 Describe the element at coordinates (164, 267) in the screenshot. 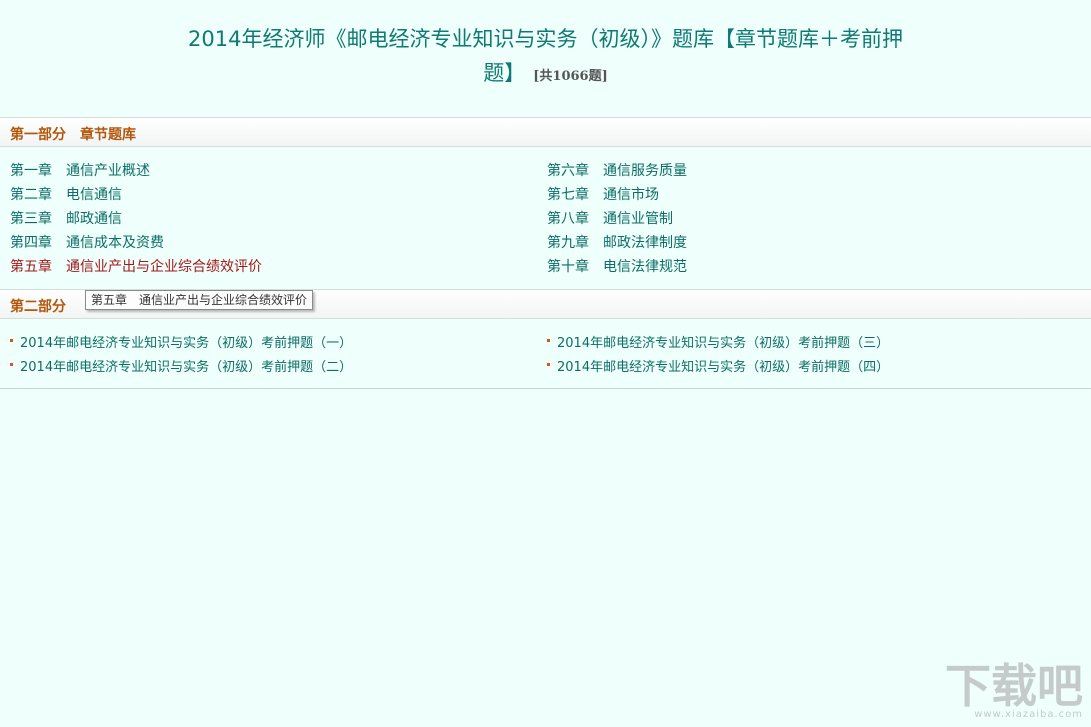

I see `chapter-name: 通信业产出与企业综合绩效评价` at that location.